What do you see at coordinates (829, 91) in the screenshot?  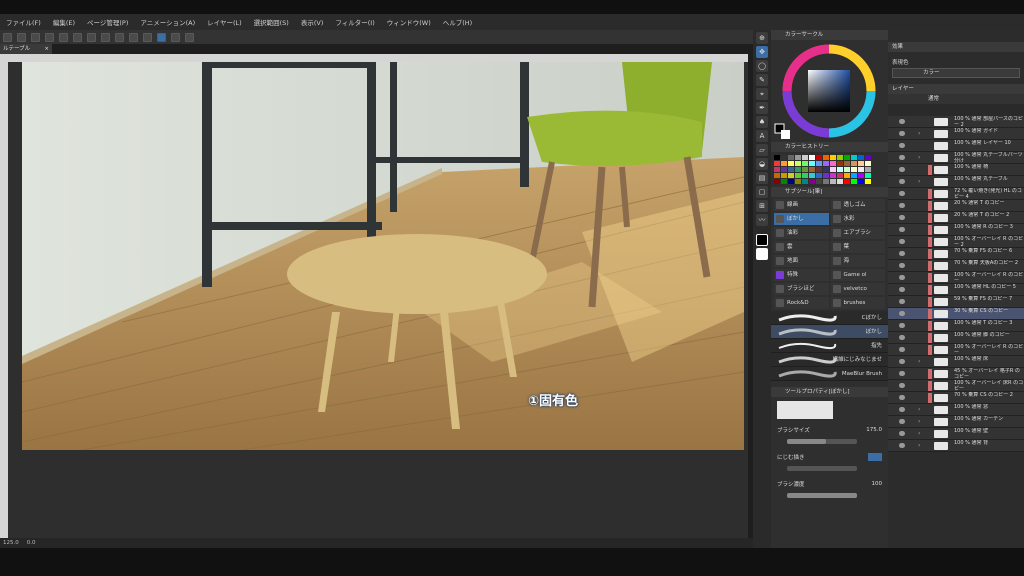 I see `color-wheel` at bounding box center [829, 91].